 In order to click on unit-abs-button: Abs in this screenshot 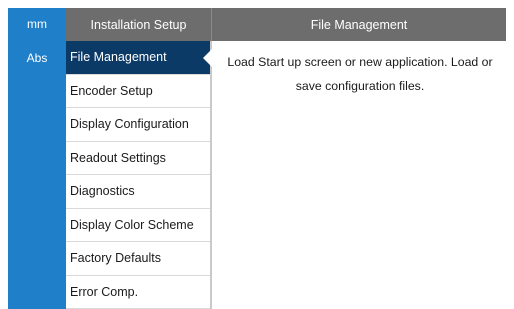, I will do `click(37, 58)`.